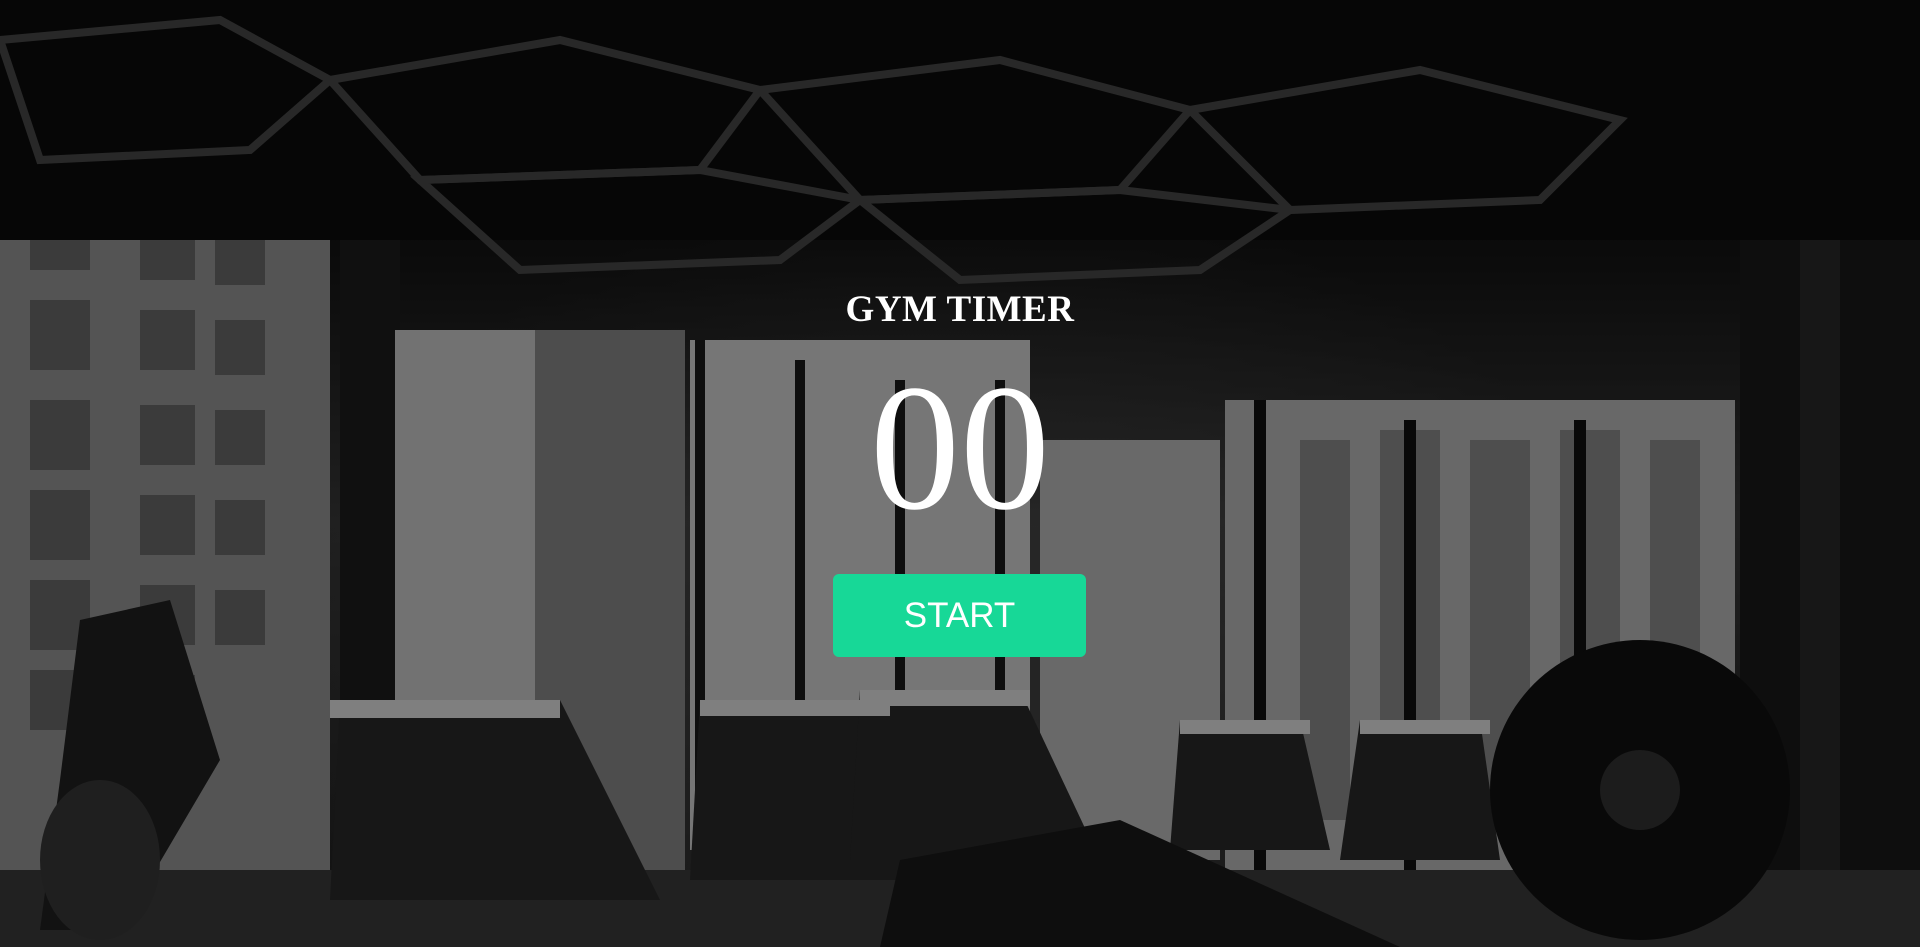  Describe the element at coordinates (960, 447) in the screenshot. I see `timer-display: 00` at that location.